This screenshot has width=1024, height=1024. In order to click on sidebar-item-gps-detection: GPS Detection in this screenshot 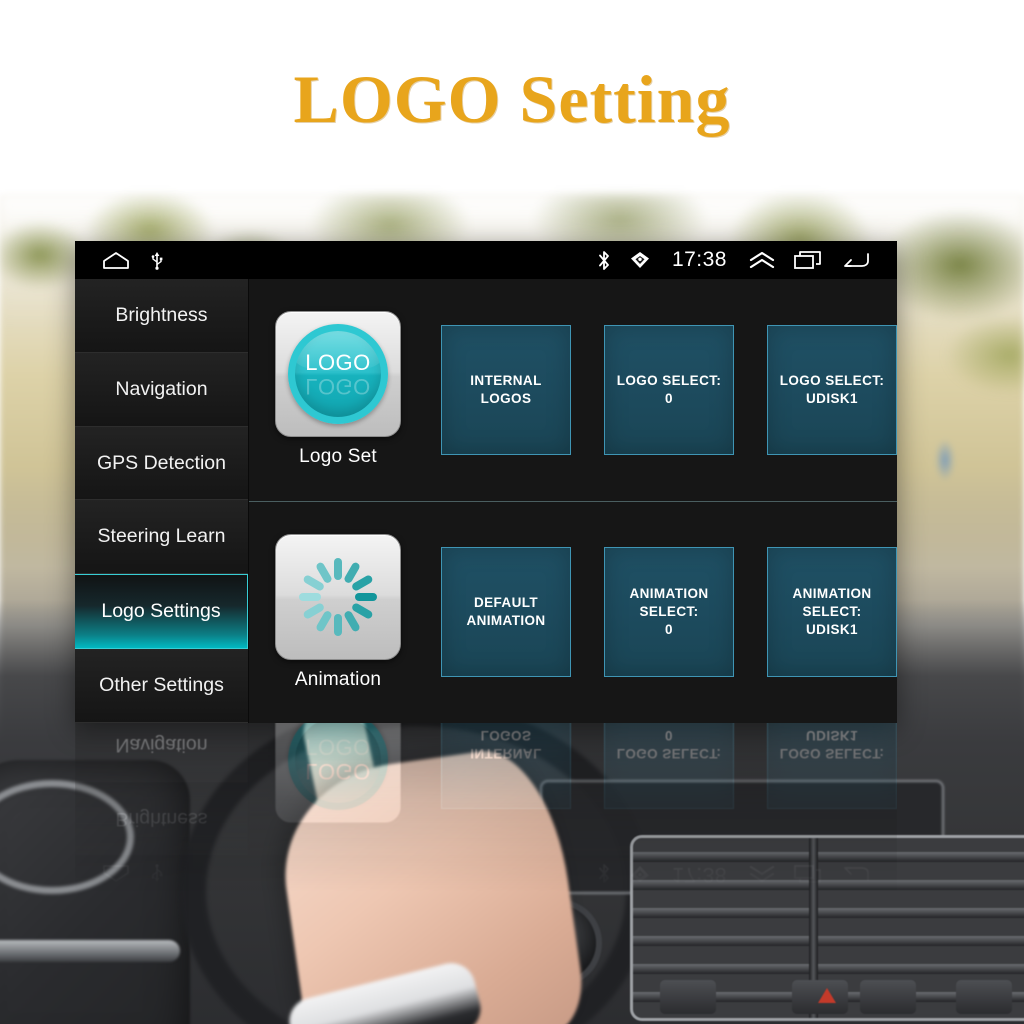, I will do `click(161, 463)`.